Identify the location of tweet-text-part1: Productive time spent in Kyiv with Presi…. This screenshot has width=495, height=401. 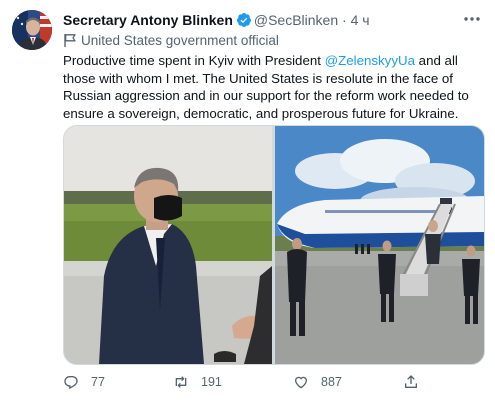
(194, 60).